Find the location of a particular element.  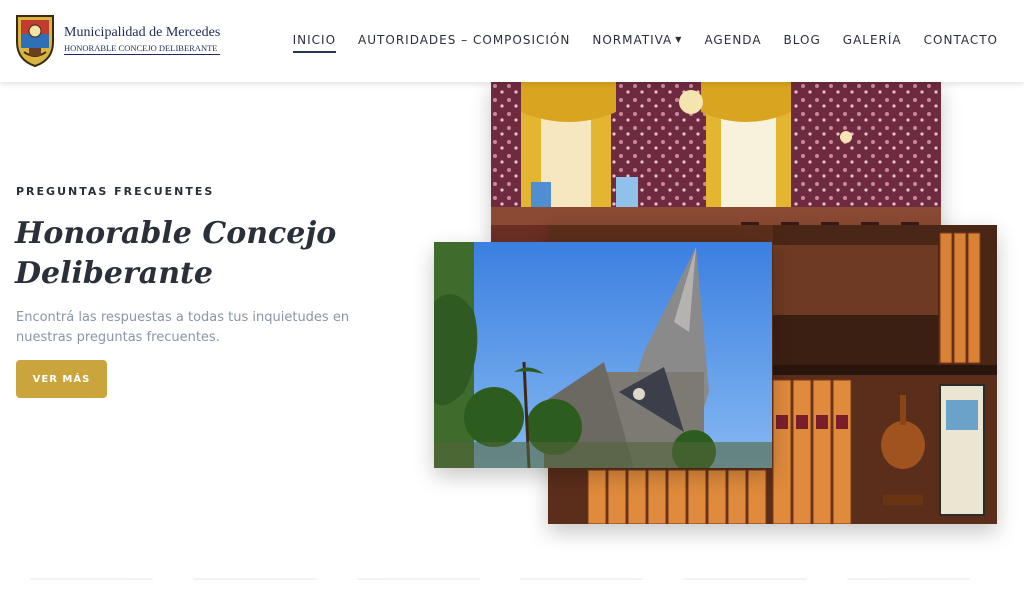

crest-icon is located at coordinates (35, 40).